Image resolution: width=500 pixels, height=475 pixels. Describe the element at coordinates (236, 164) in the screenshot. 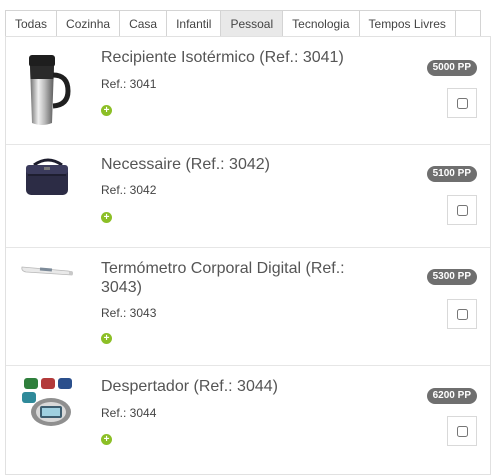

I see `product-title: Necessaire (Ref.: 3042)` at that location.